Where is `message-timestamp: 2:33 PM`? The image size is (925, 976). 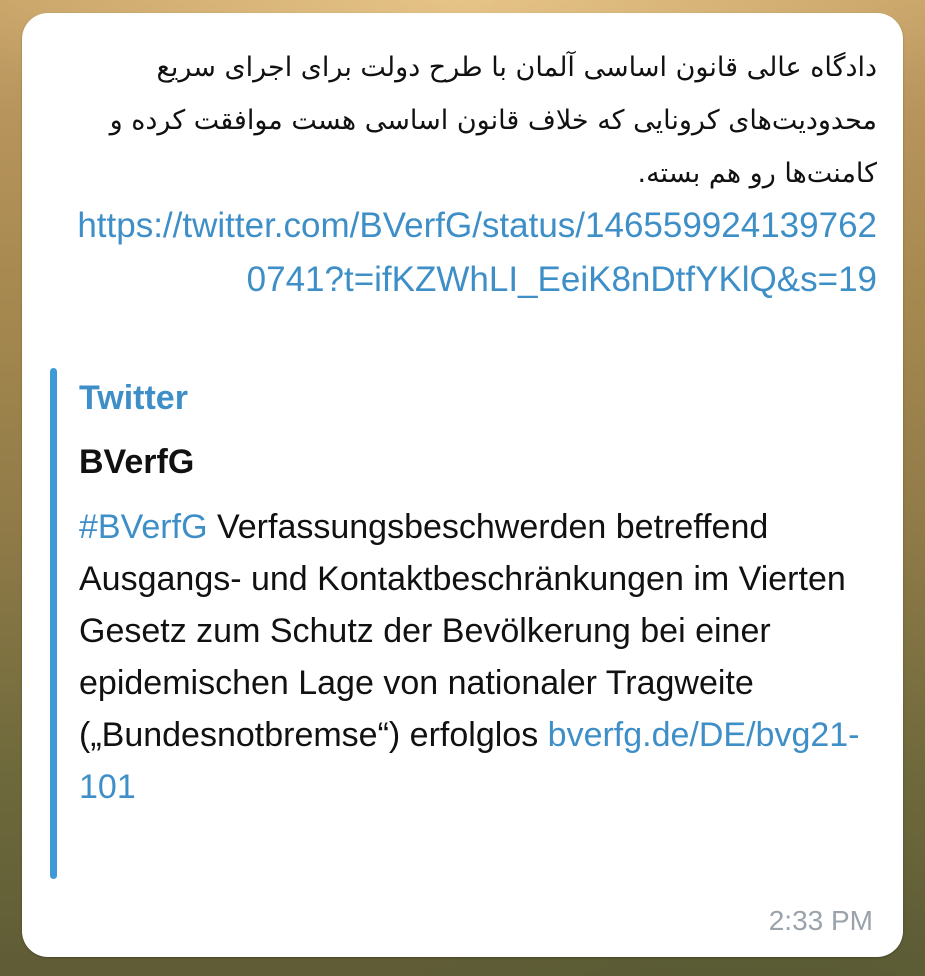
message-timestamp: 2:33 PM is located at coordinates (820, 920).